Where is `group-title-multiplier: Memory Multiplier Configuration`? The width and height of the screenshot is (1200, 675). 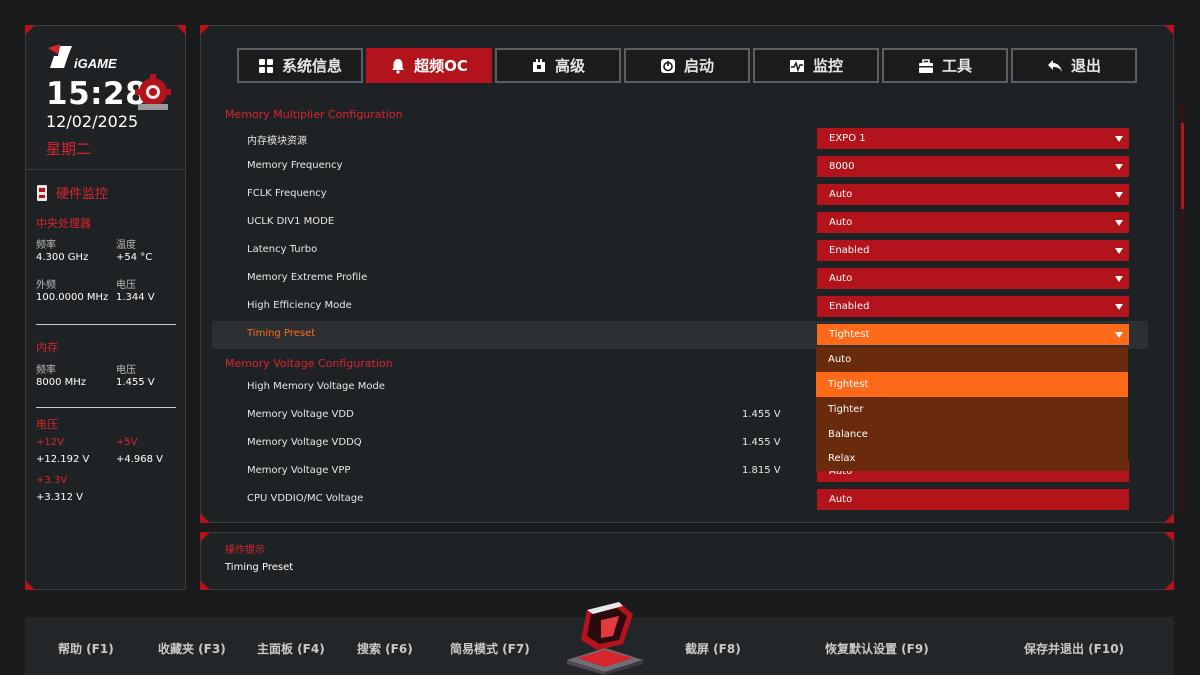
group-title-multiplier: Memory Multiplier Configuration is located at coordinates (314, 114).